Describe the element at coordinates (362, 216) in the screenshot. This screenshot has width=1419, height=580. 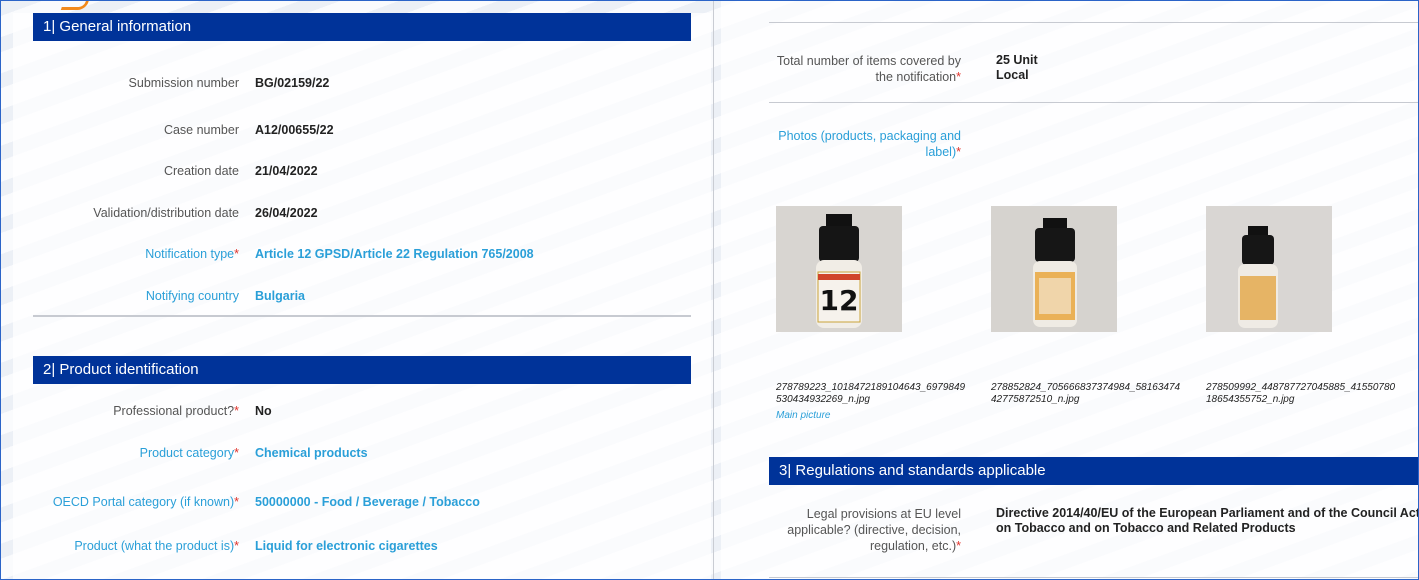
I see `field-validation-date: Validation/distribution date 26/04/2022` at that location.